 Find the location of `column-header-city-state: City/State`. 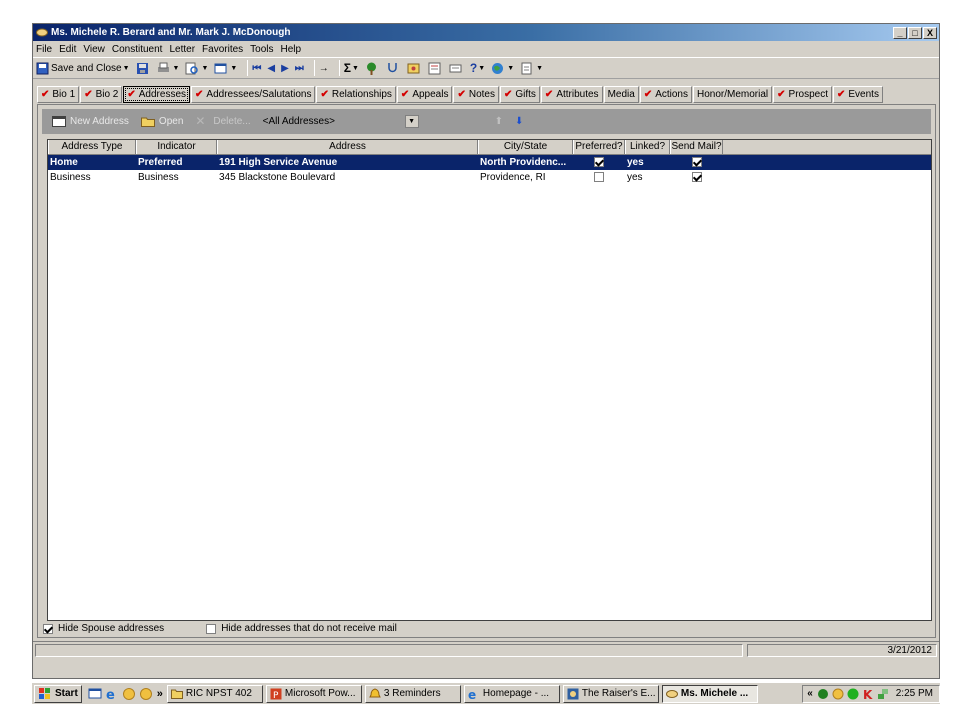

column-header-city-state: City/State is located at coordinates (525, 147).